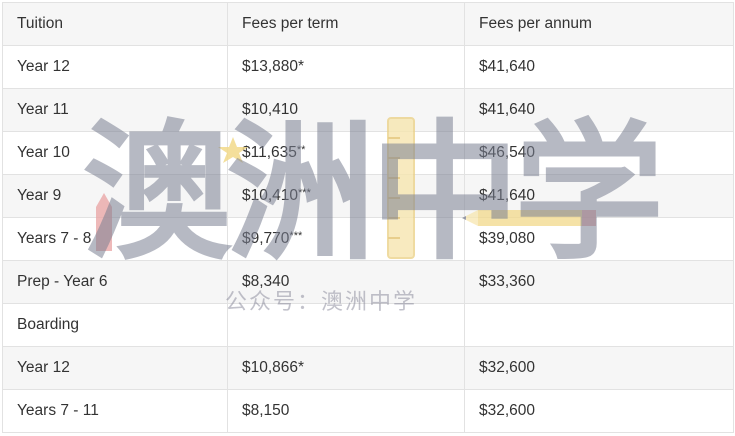 Image resolution: width=735 pixels, height=436 pixels. What do you see at coordinates (115, 24) in the screenshot?
I see `header-tuition: Tuition` at bounding box center [115, 24].